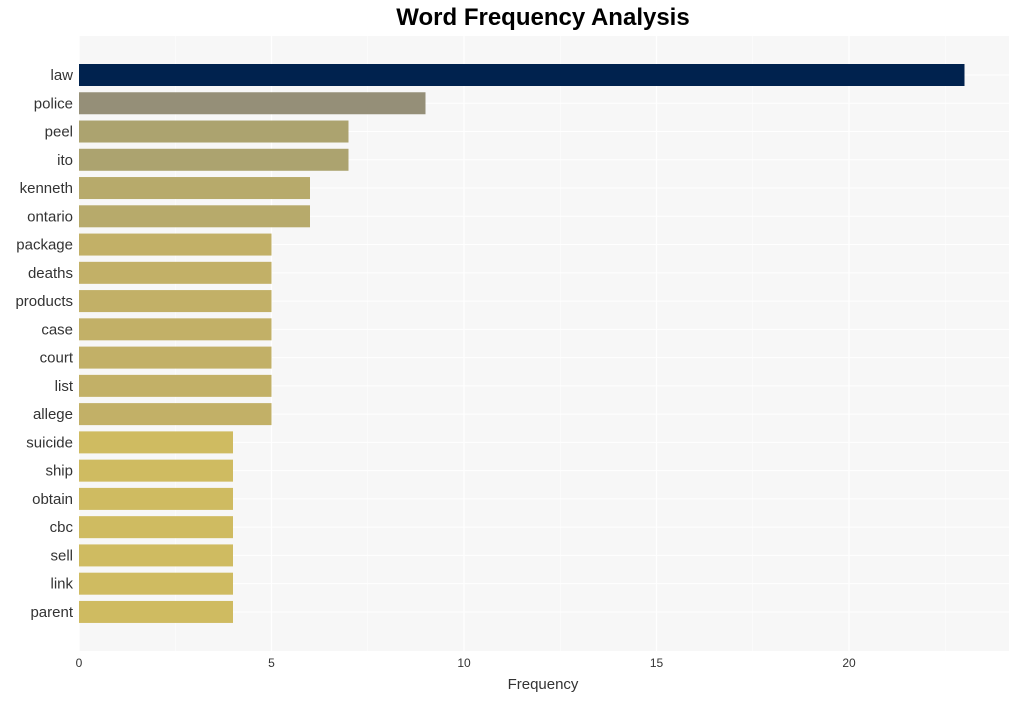 The image size is (1018, 701). What do you see at coordinates (175, 357) in the screenshot?
I see `bar-court` at bounding box center [175, 357].